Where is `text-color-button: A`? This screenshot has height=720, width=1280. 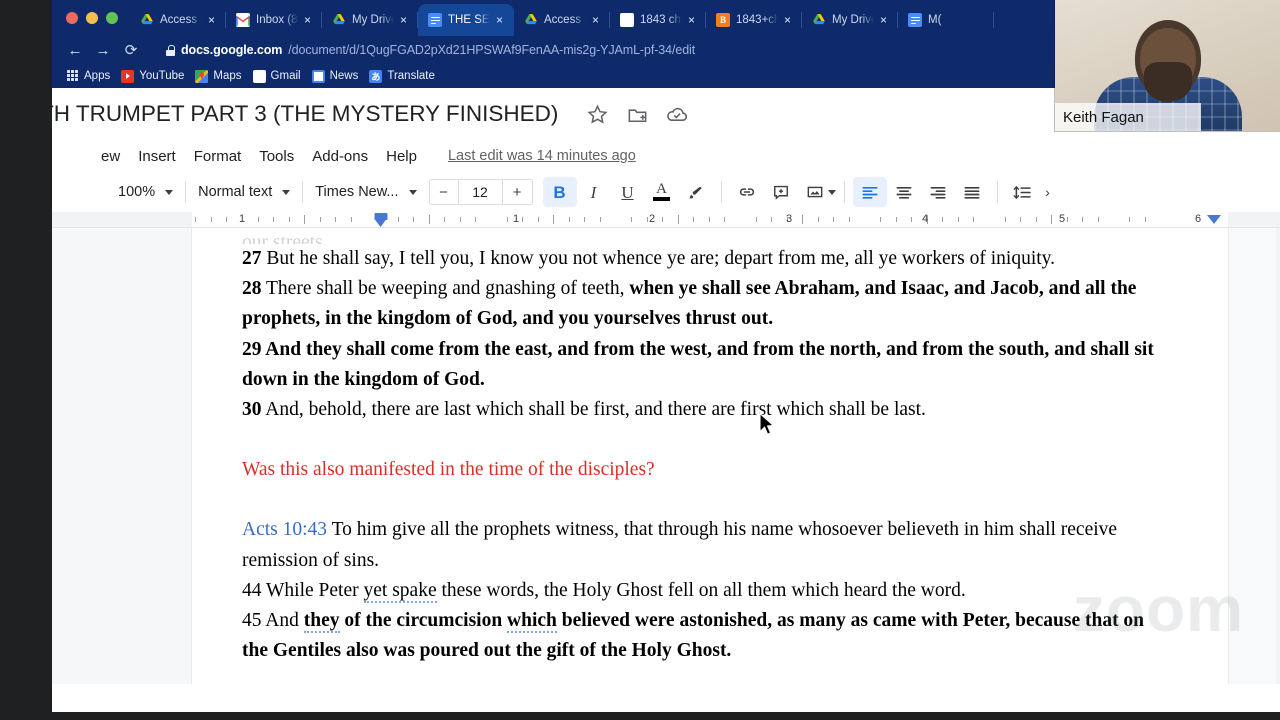 text-color-button: A is located at coordinates (662, 192).